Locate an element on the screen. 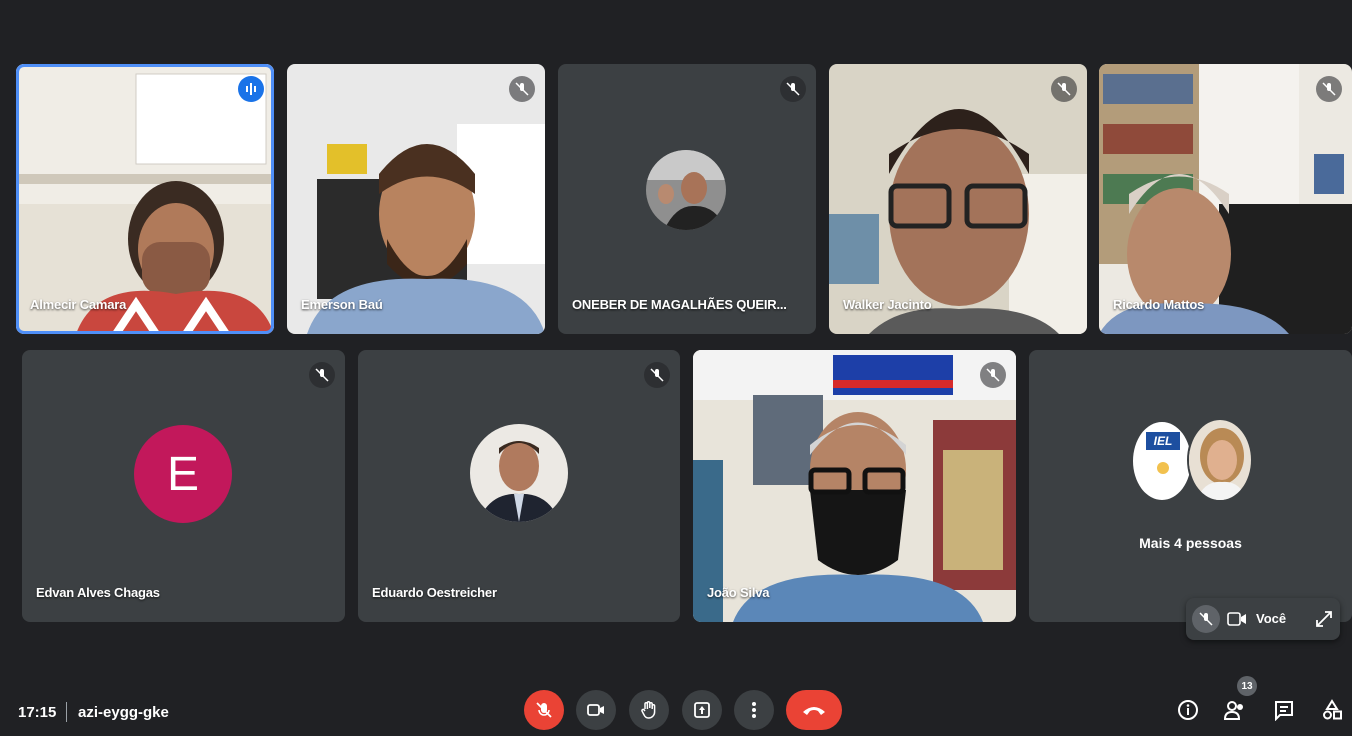  raise-hand-icon is located at coordinates (648, 710).